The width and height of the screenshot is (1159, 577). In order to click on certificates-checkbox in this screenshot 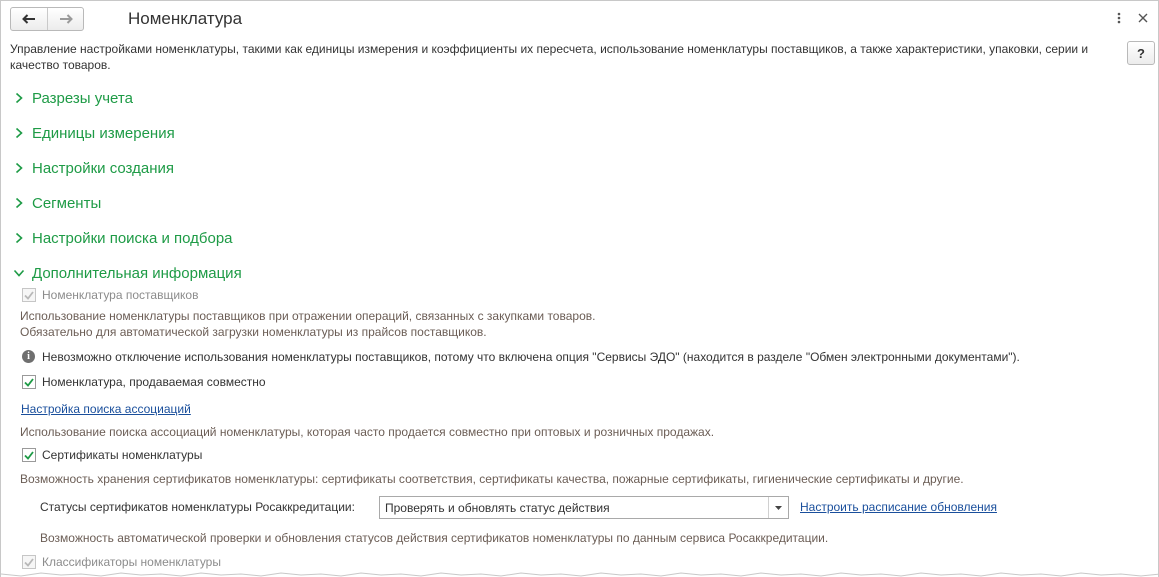, I will do `click(29, 455)`.